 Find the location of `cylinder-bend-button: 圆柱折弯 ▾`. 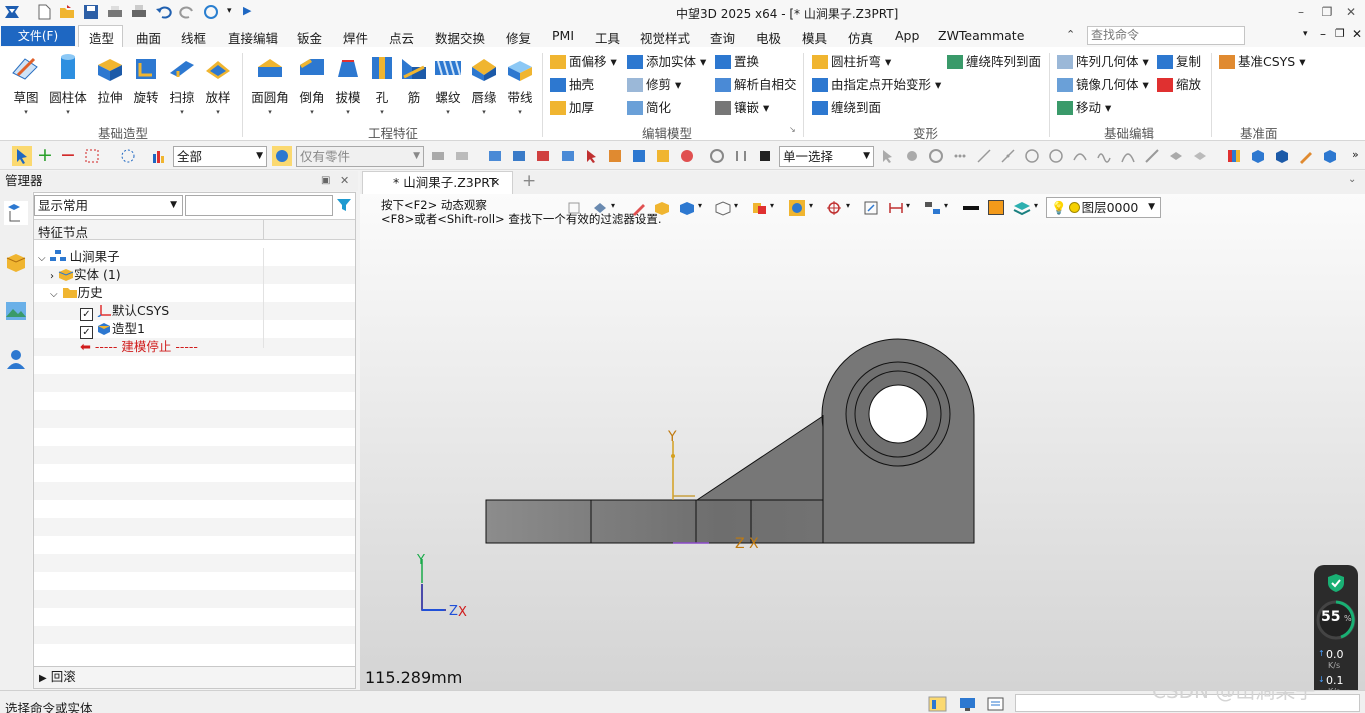

cylinder-bend-button: 圆柱折弯 ▾ is located at coordinates (851, 62).